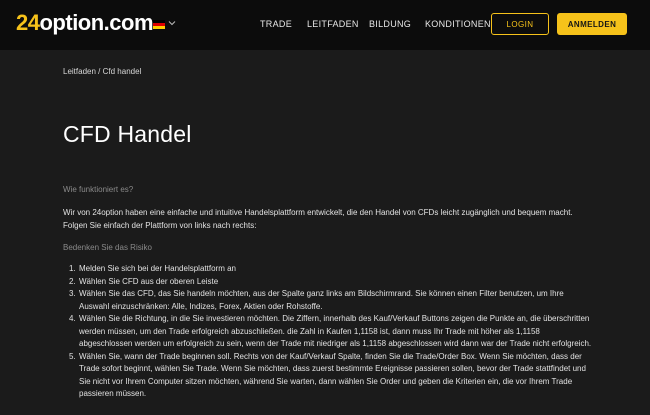 The height and width of the screenshot is (415, 650). I want to click on nav-item-trade: TRADE, so click(276, 24).